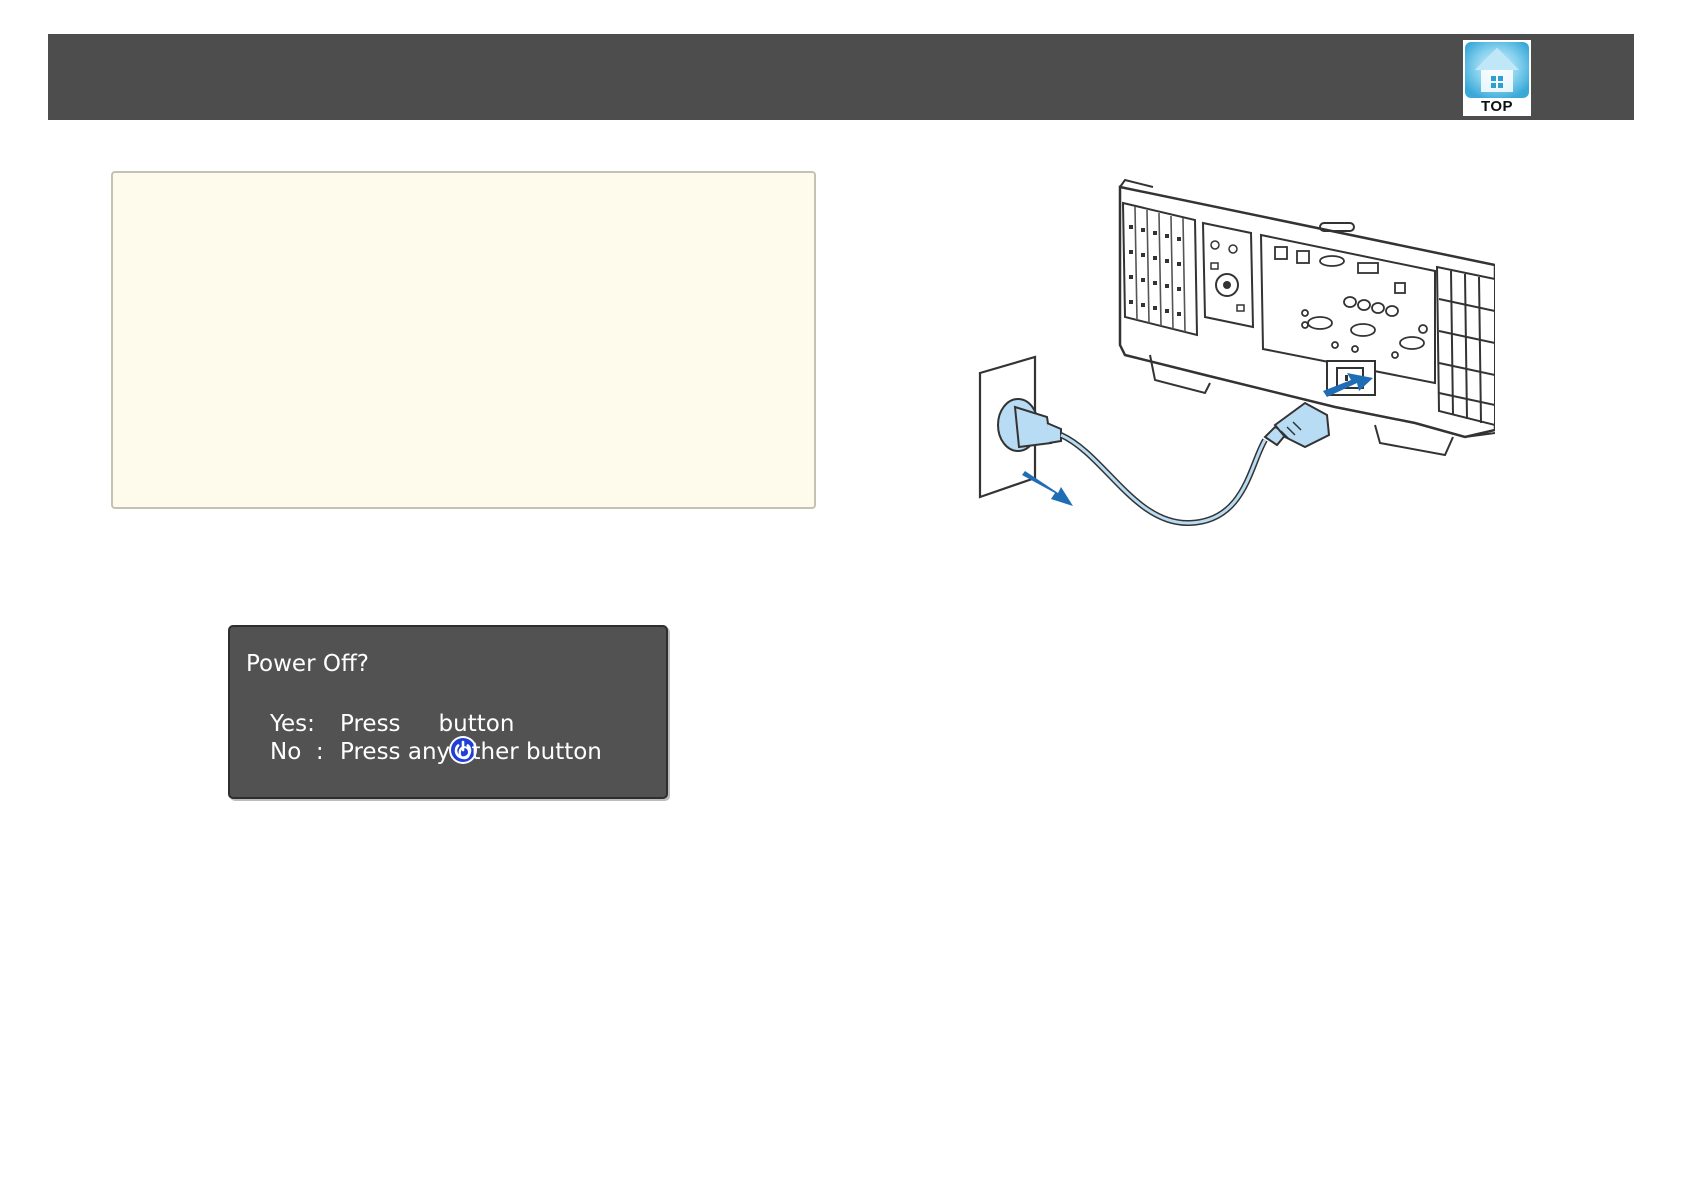 This screenshot has height=1190, width=1684. I want to click on yes-text-before: Press, so click(370, 724).